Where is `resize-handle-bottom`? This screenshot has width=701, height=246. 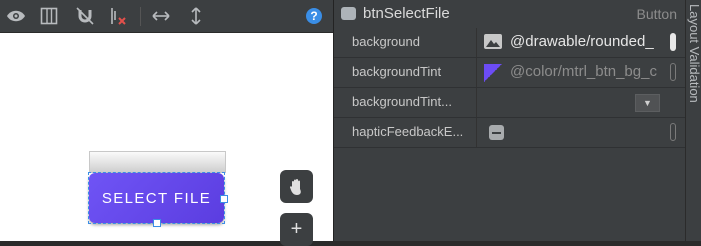 resize-handle-bottom is located at coordinates (157, 223).